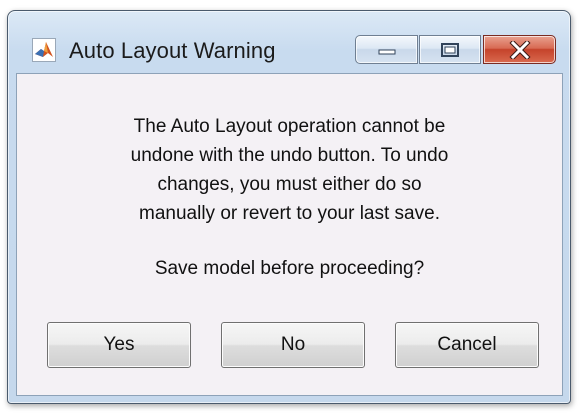 The width and height of the screenshot is (580, 414). Describe the element at coordinates (467, 345) in the screenshot. I see `cancel-button: Cancel` at that location.